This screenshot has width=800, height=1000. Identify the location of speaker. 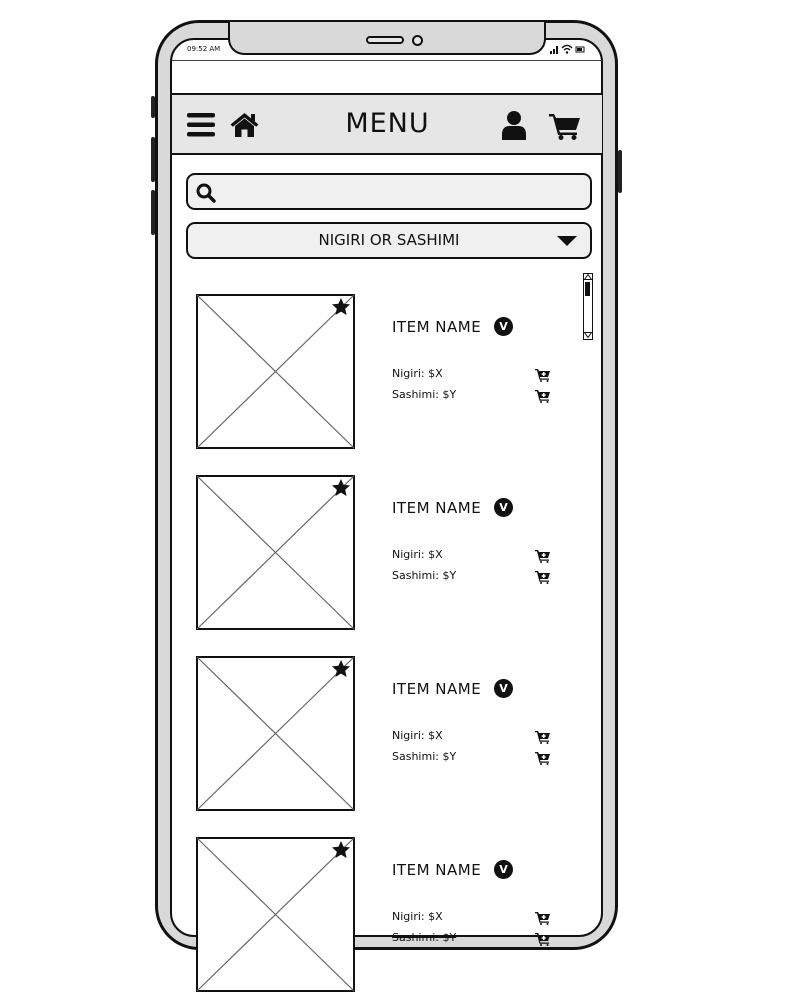
(385, 40).